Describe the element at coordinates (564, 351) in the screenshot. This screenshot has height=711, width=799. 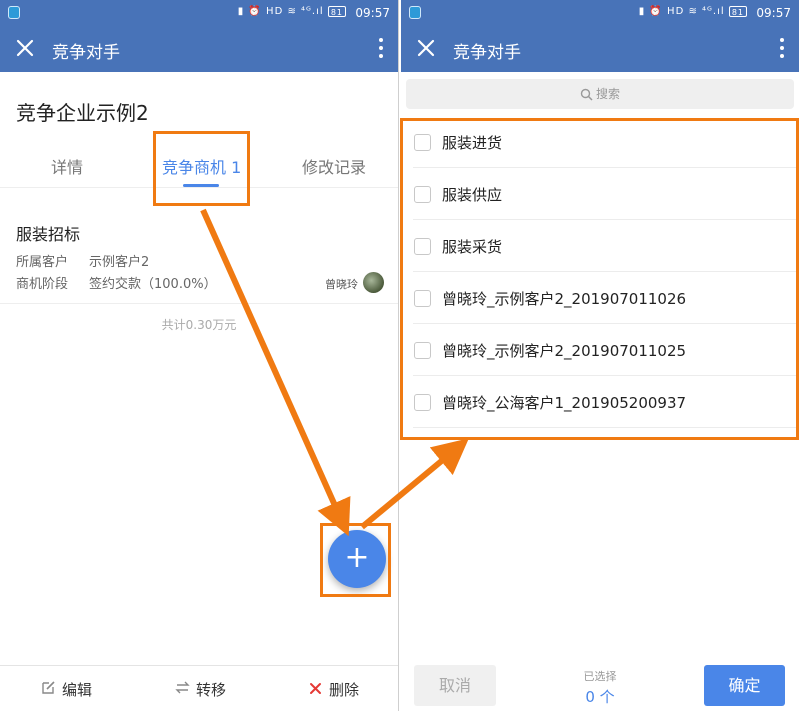
I see `list-item-label: 曾晓玲_示例客户2_201907011025` at that location.